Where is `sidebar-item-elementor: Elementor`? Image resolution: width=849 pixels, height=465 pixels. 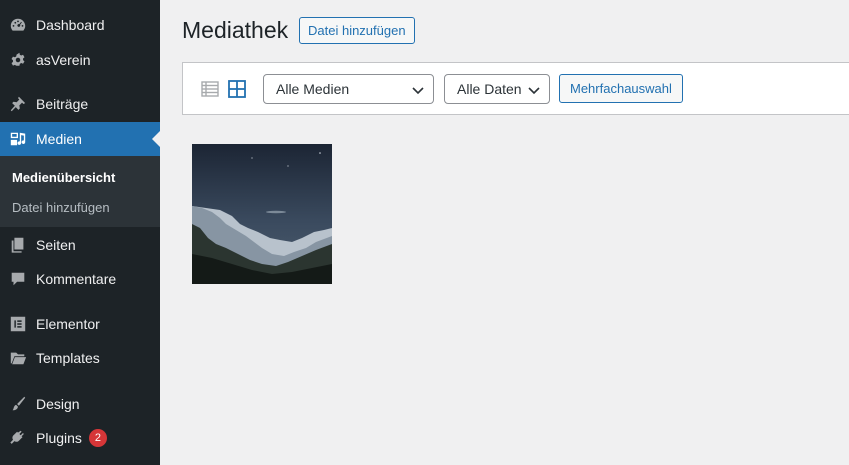 sidebar-item-elementor: Elementor is located at coordinates (80, 324).